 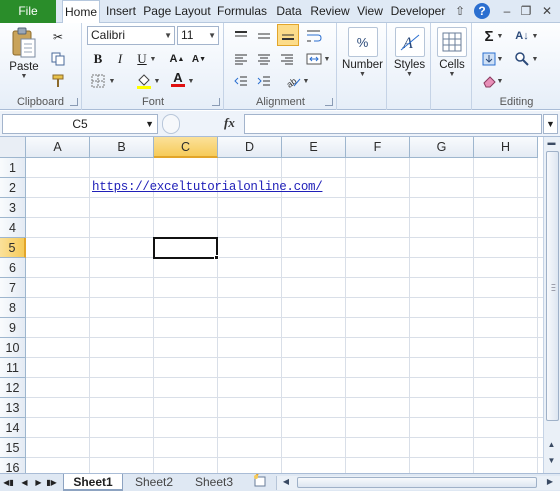 I want to click on select-all-corner, so click(x=13, y=147).